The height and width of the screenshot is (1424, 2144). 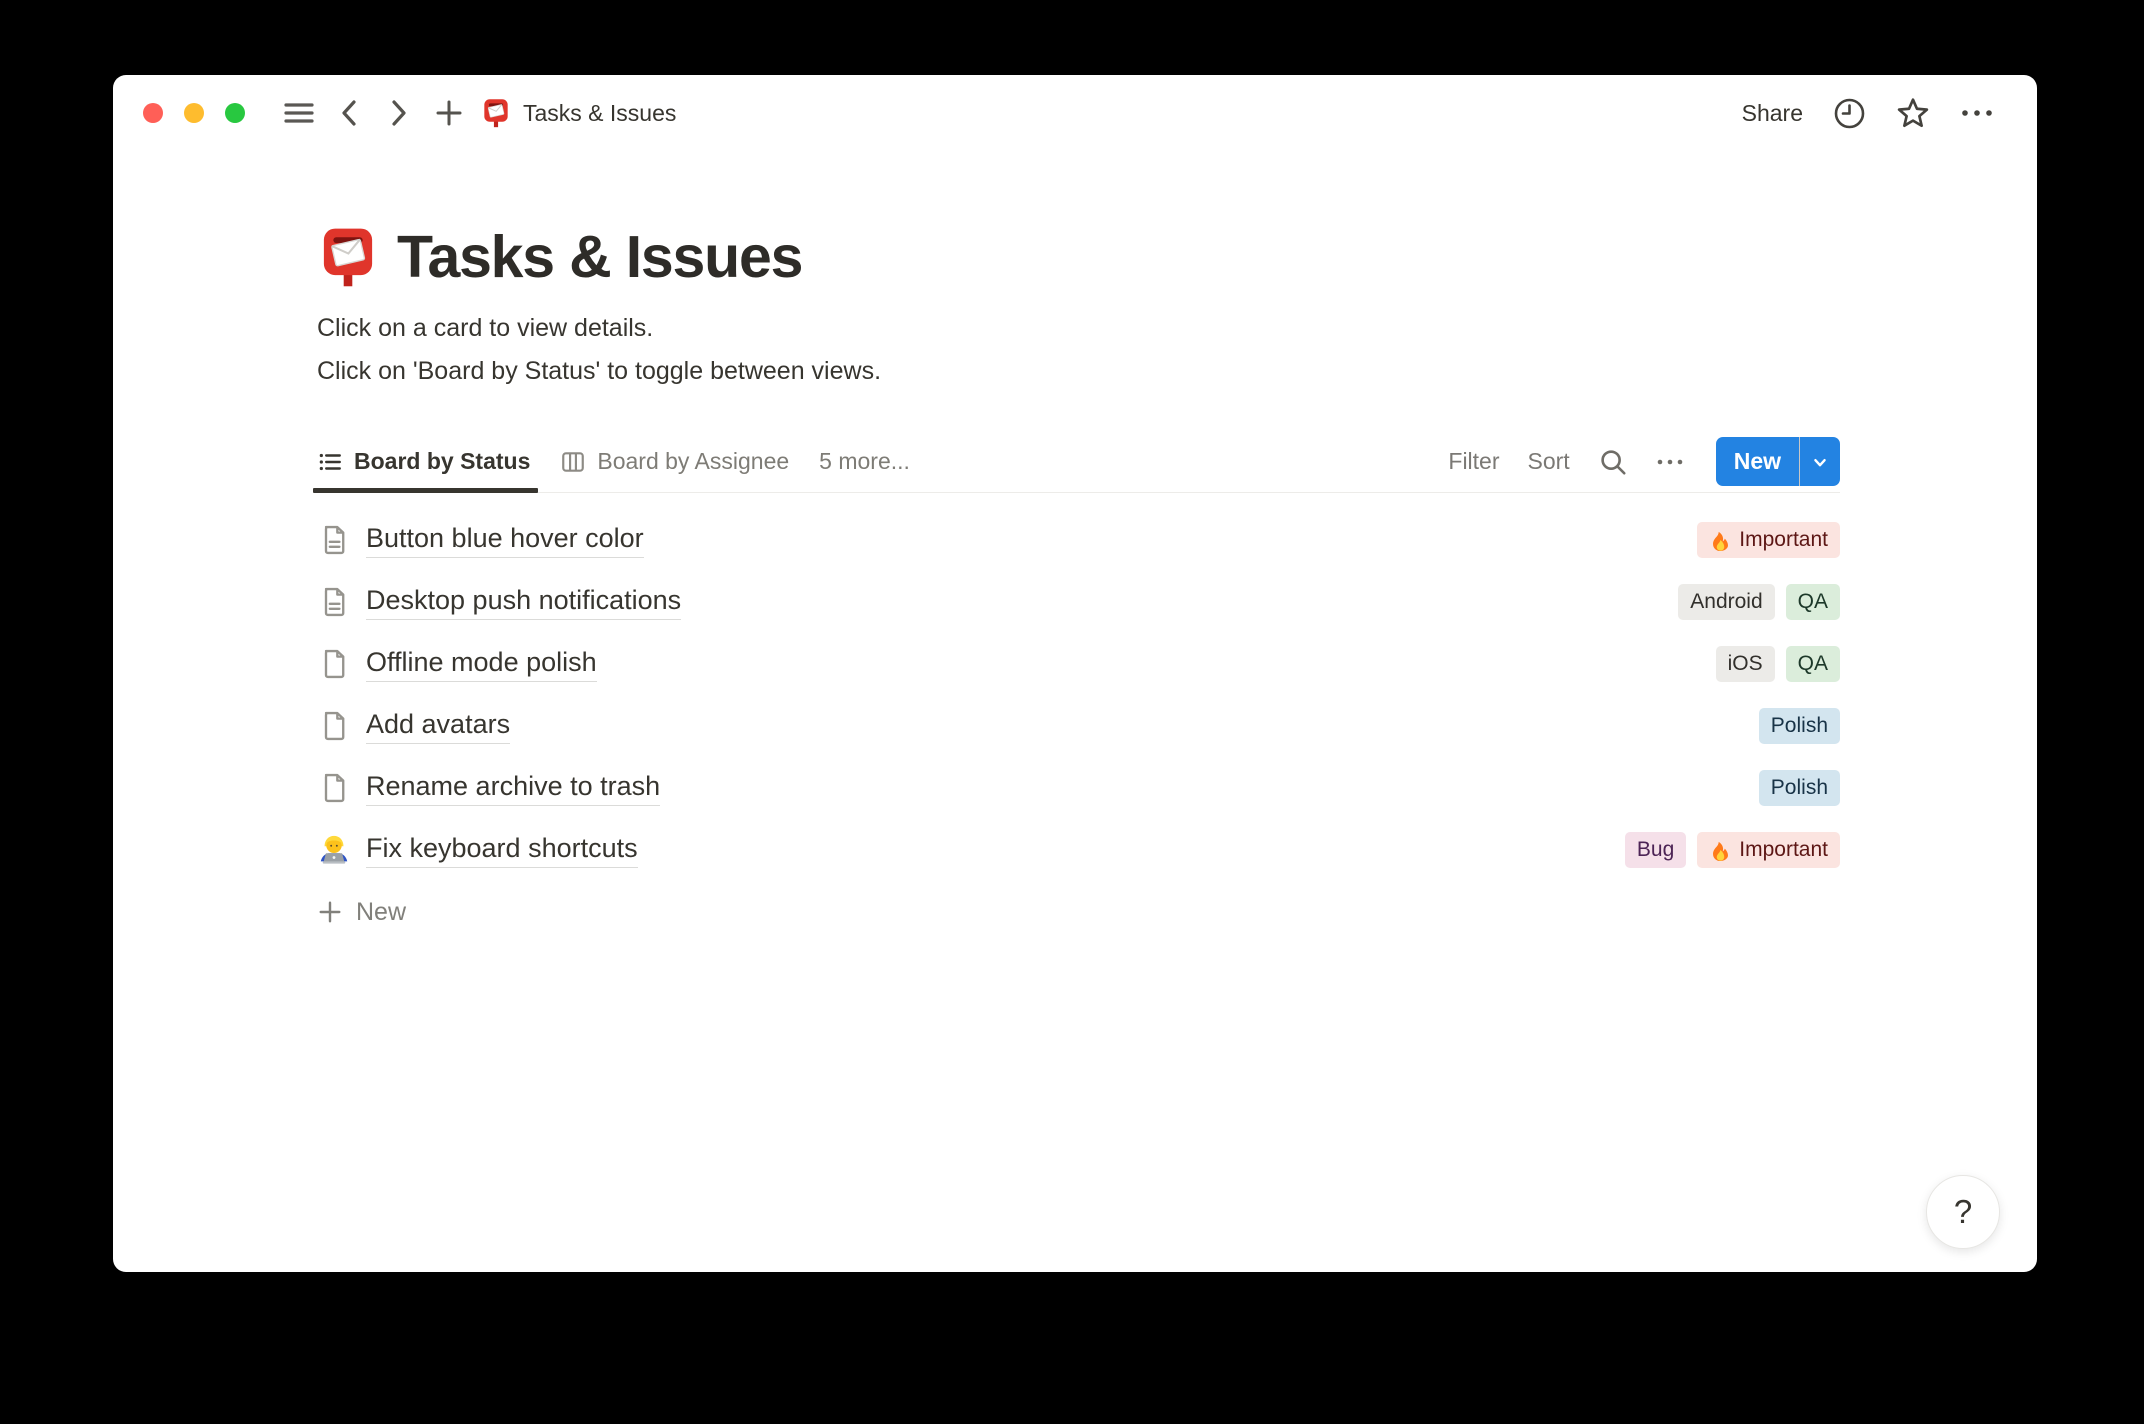 I want to click on sort-button: Sort, so click(x=1549, y=461).